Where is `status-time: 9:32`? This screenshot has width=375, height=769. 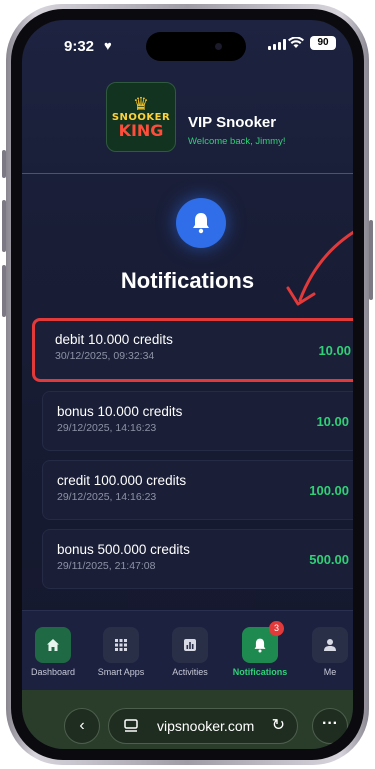 status-time: 9:32 is located at coordinates (79, 46).